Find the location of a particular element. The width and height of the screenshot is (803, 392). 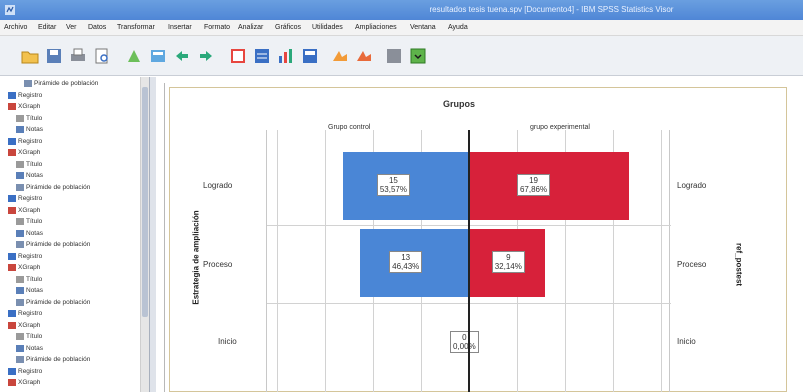

menu-transformar: Transformar is located at coordinates (136, 27).